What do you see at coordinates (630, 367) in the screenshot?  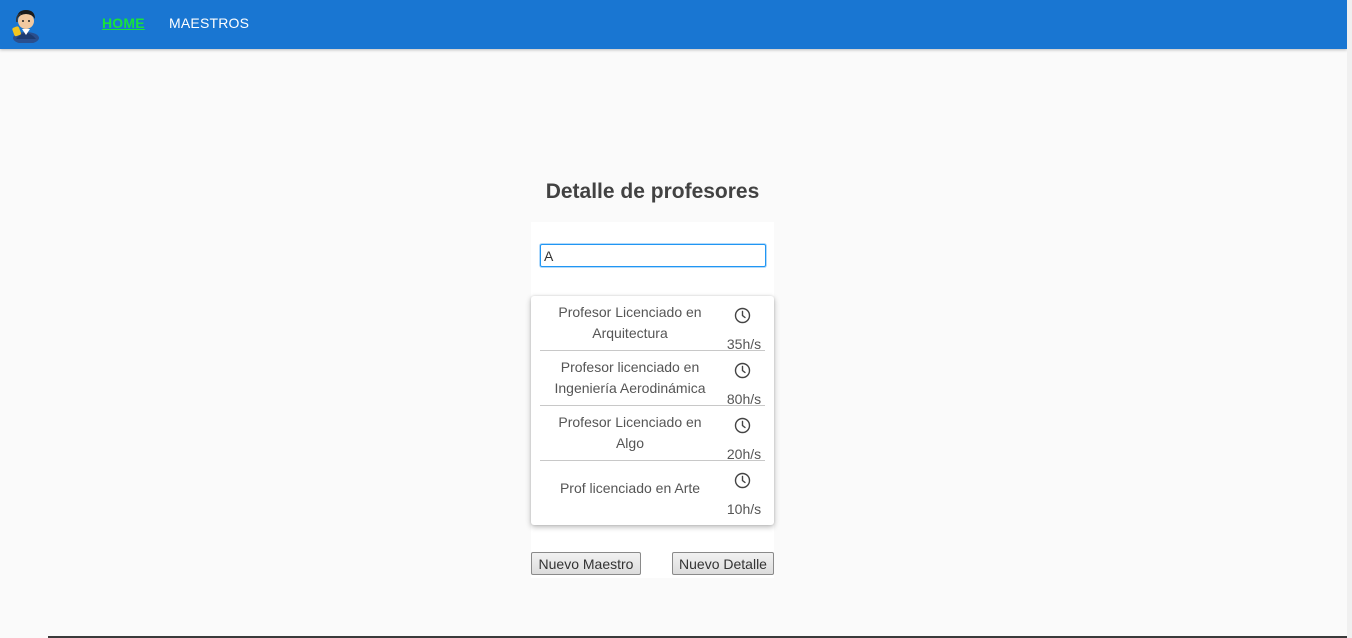 I see `result-description-line: Profesor licenciado en` at bounding box center [630, 367].